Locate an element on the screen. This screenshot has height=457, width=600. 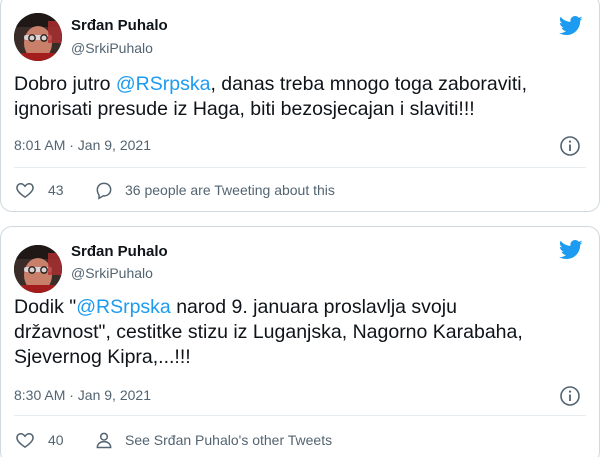
tweeting-about-link: 36 people are Tweeting about this is located at coordinates (230, 190).